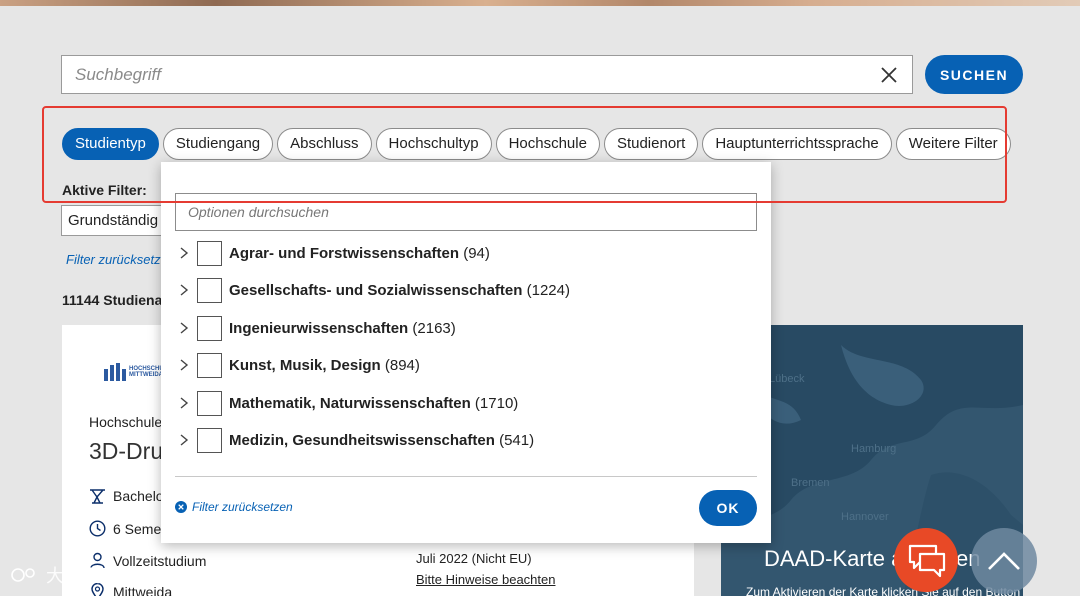 The height and width of the screenshot is (596, 1080). I want to click on chip-hochschule: Hochschule, so click(547, 144).